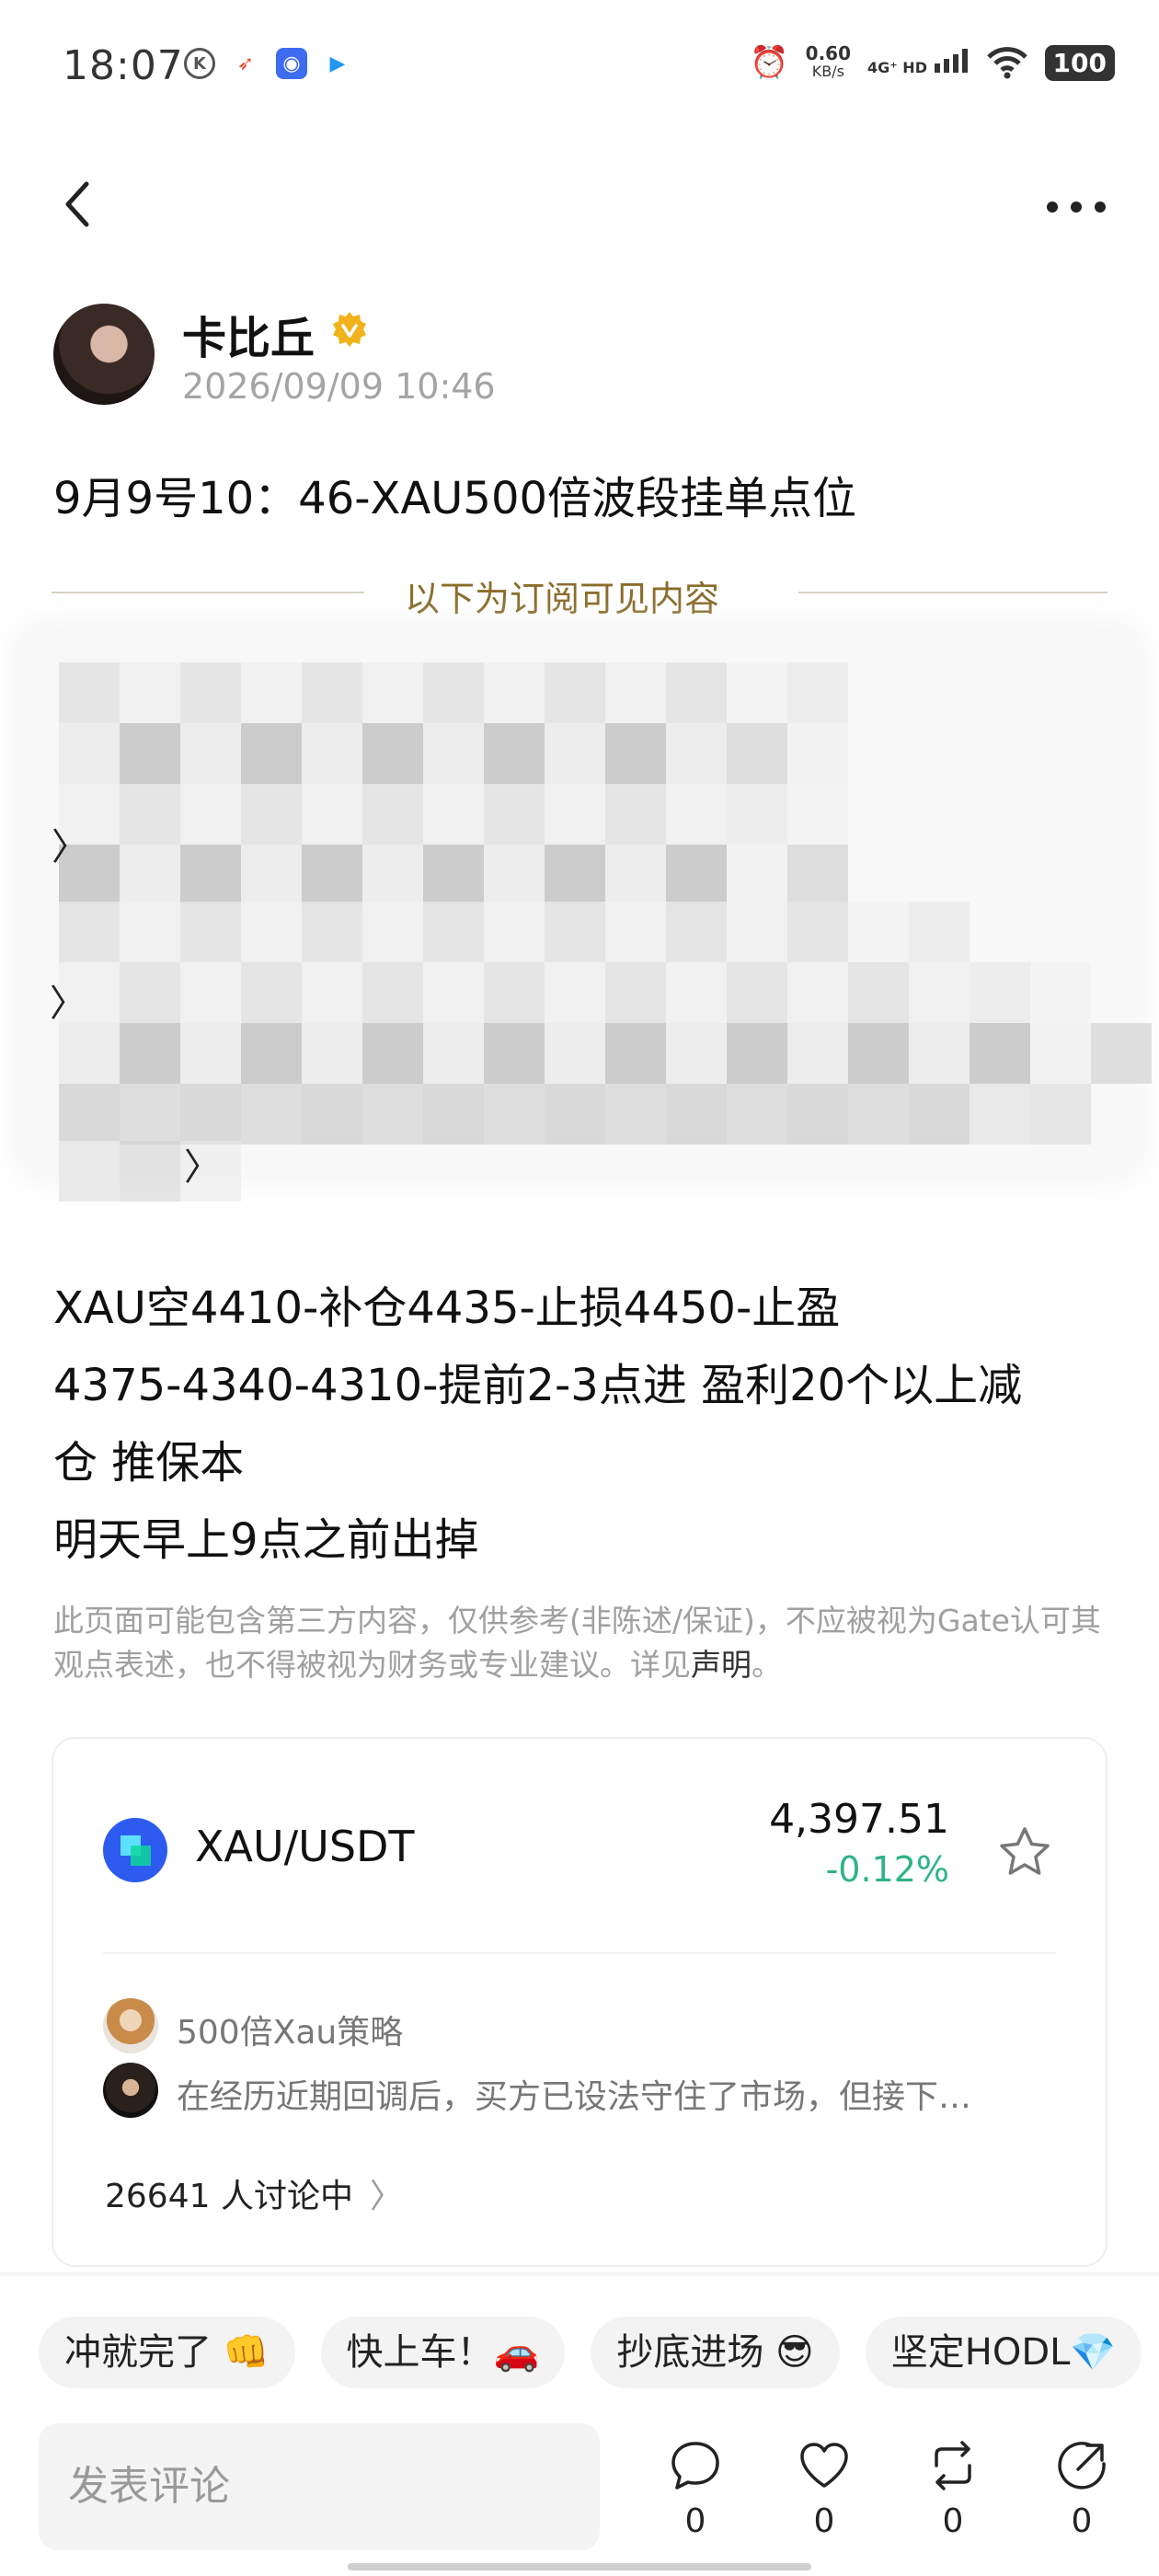 The width and height of the screenshot is (1159, 2576). Describe the element at coordinates (767, 1665) in the screenshot. I see `disclaimer-end: 。` at that location.